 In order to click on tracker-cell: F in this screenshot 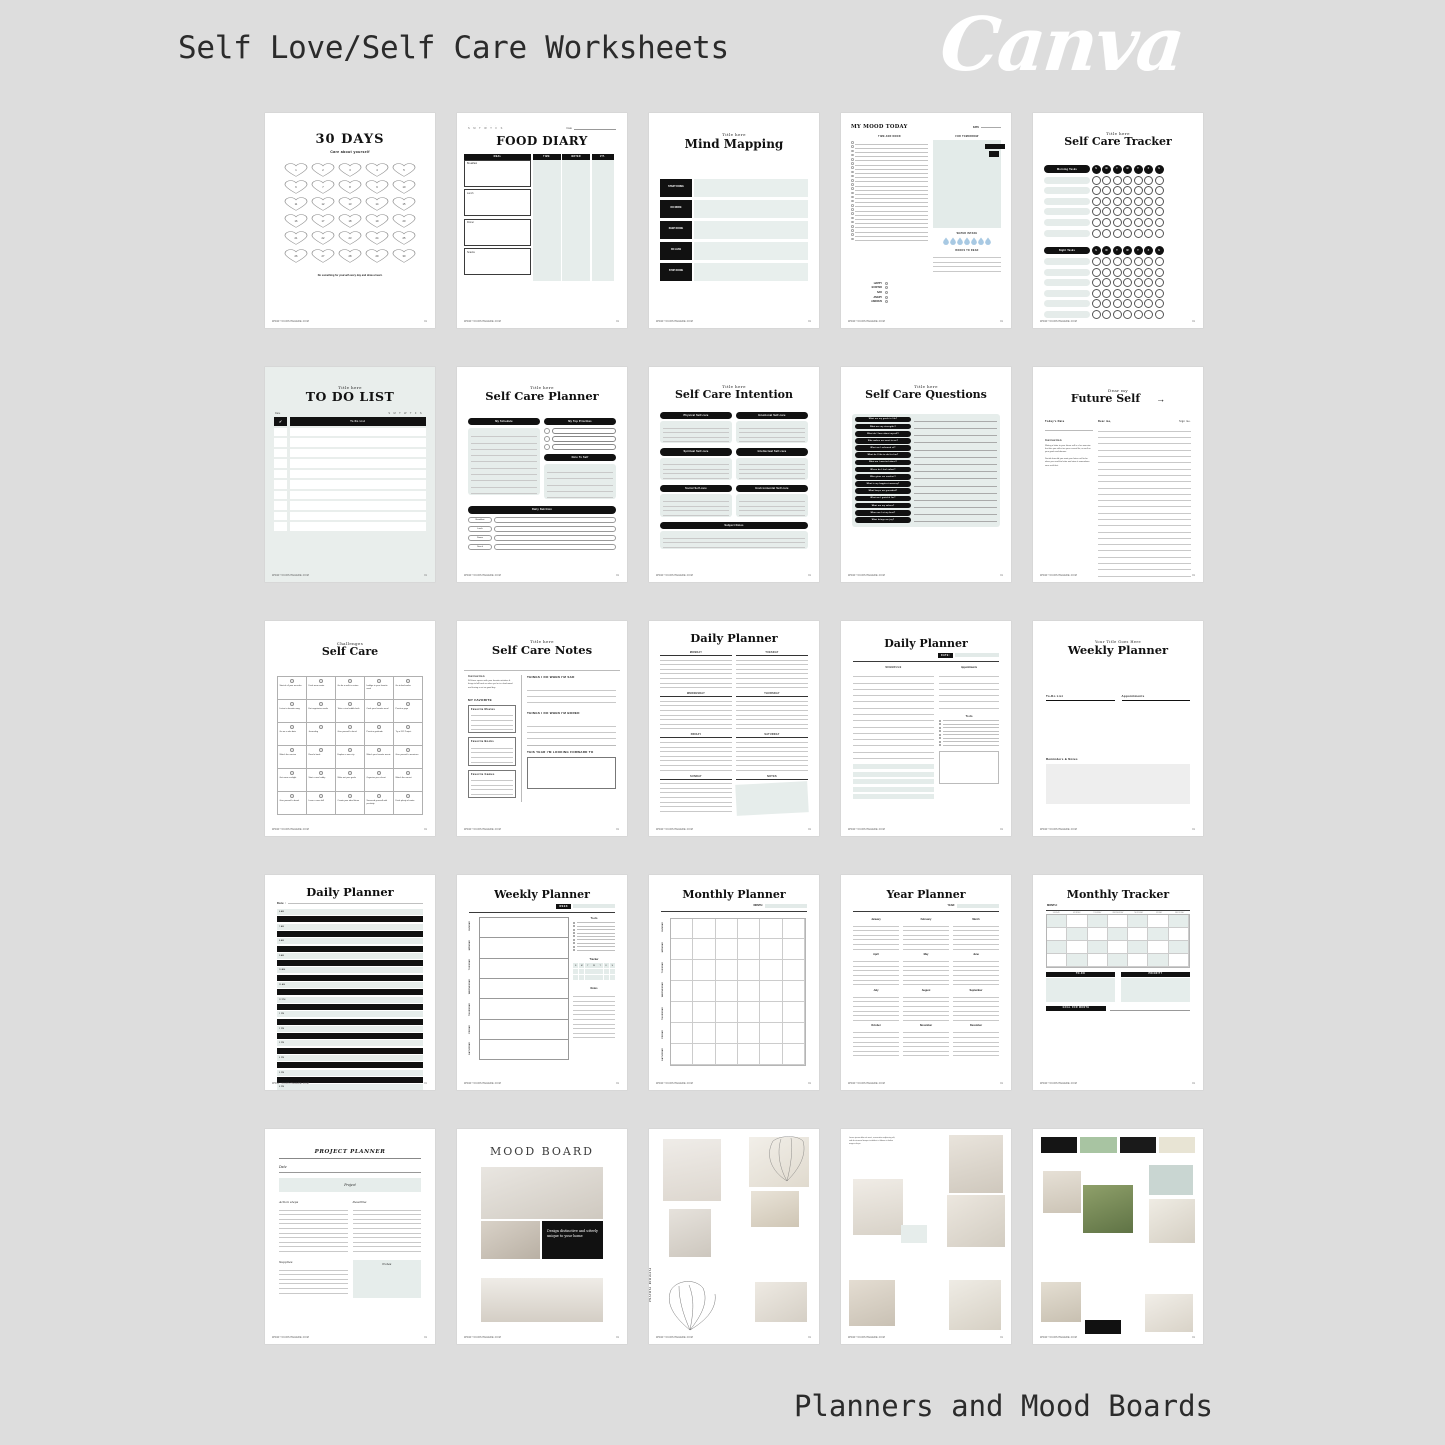, I will do `click(606, 966)`.